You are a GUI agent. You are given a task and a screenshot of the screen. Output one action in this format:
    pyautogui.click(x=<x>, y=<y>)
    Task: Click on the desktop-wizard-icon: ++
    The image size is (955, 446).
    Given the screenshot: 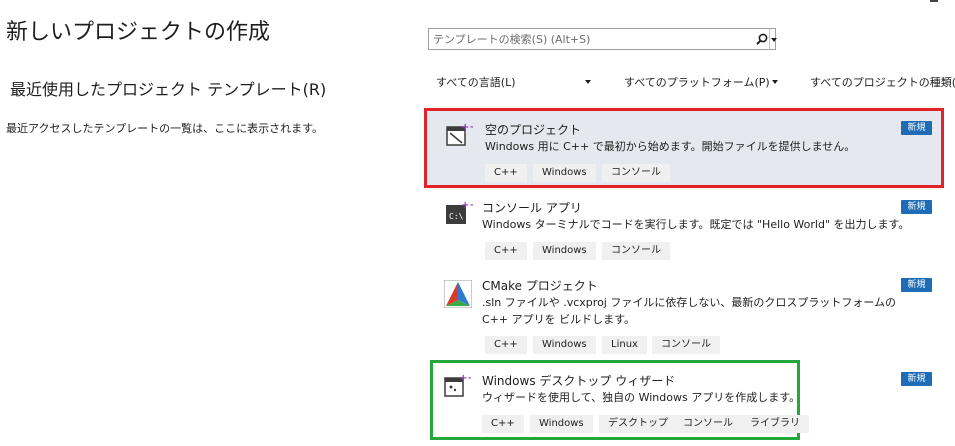 What is the action you would take?
    pyautogui.click(x=459, y=385)
    